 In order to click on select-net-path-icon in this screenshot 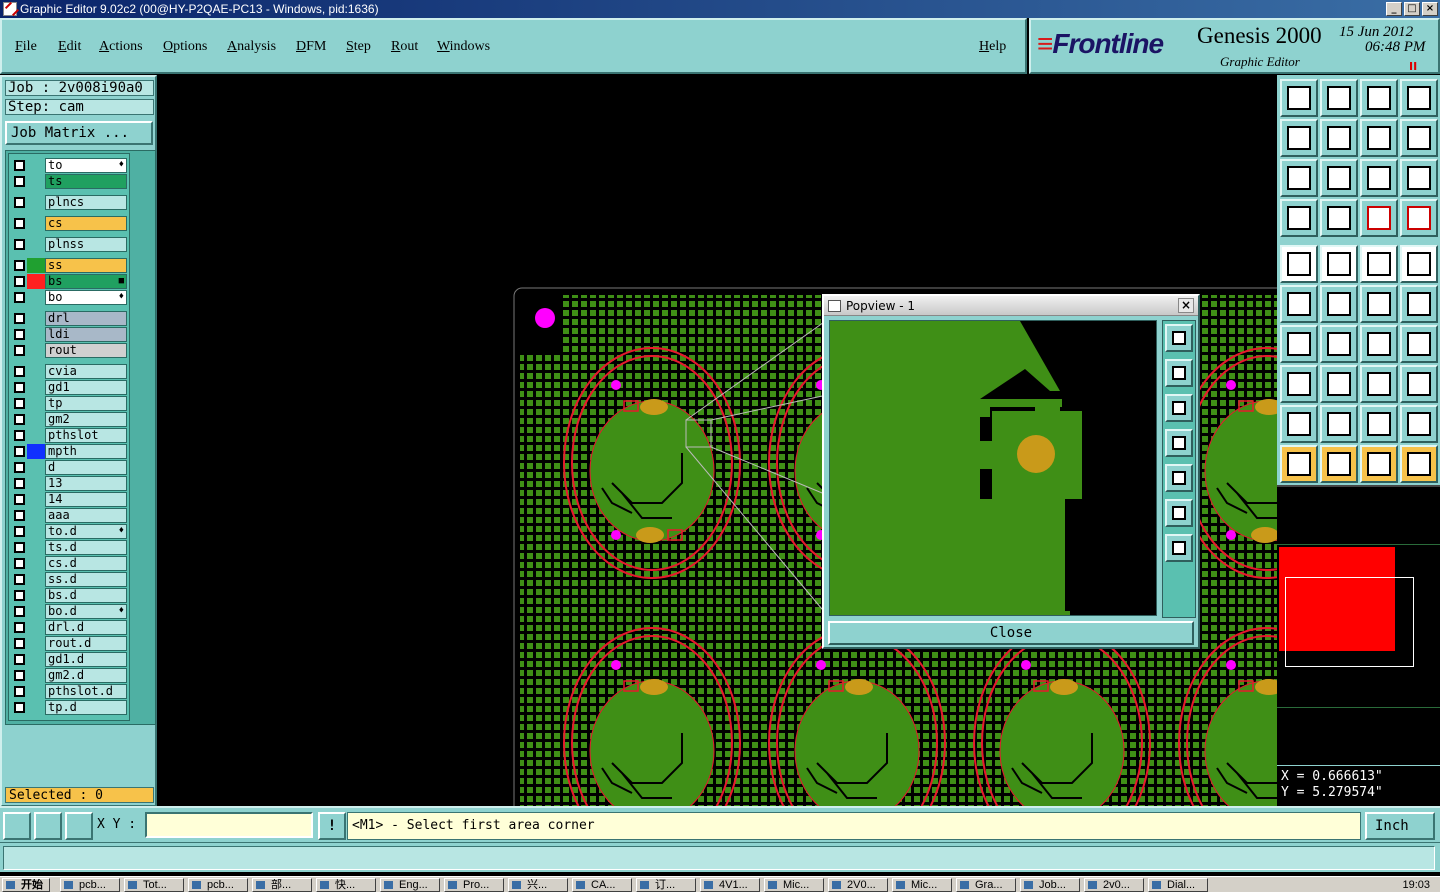, I will do `click(1419, 464)`.